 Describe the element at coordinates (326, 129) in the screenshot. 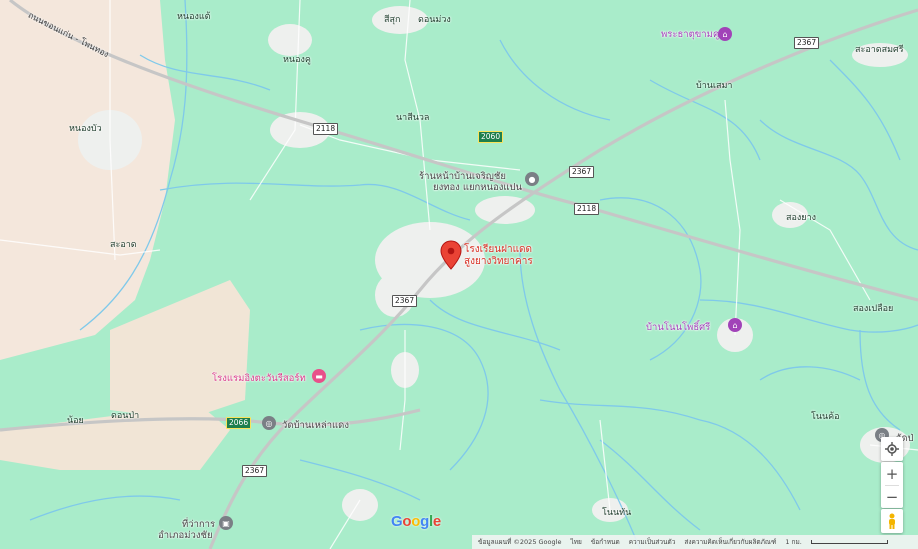

I see `route-shield-2118: 2118` at that location.